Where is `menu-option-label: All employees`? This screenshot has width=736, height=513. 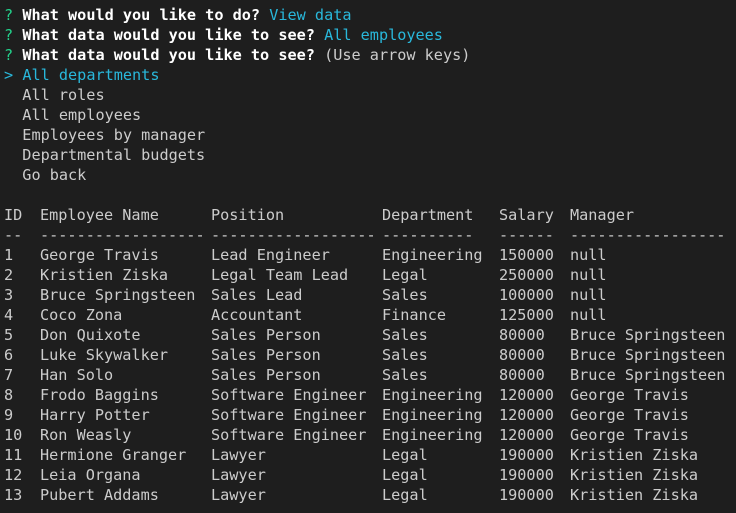 menu-option-label: All employees is located at coordinates (82, 115).